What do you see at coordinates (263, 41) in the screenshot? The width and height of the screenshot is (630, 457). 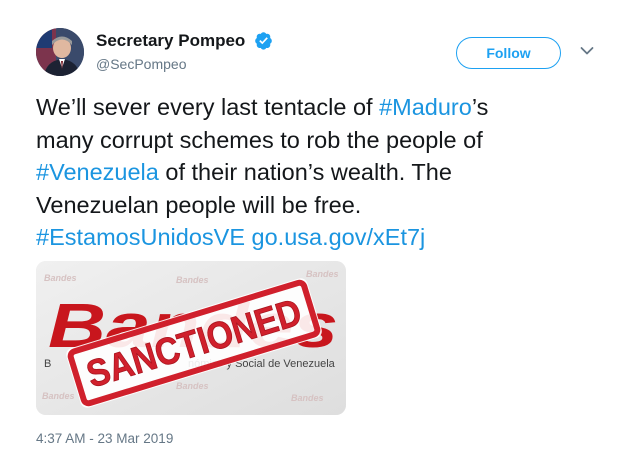 I see `verified-badge-icon` at bounding box center [263, 41].